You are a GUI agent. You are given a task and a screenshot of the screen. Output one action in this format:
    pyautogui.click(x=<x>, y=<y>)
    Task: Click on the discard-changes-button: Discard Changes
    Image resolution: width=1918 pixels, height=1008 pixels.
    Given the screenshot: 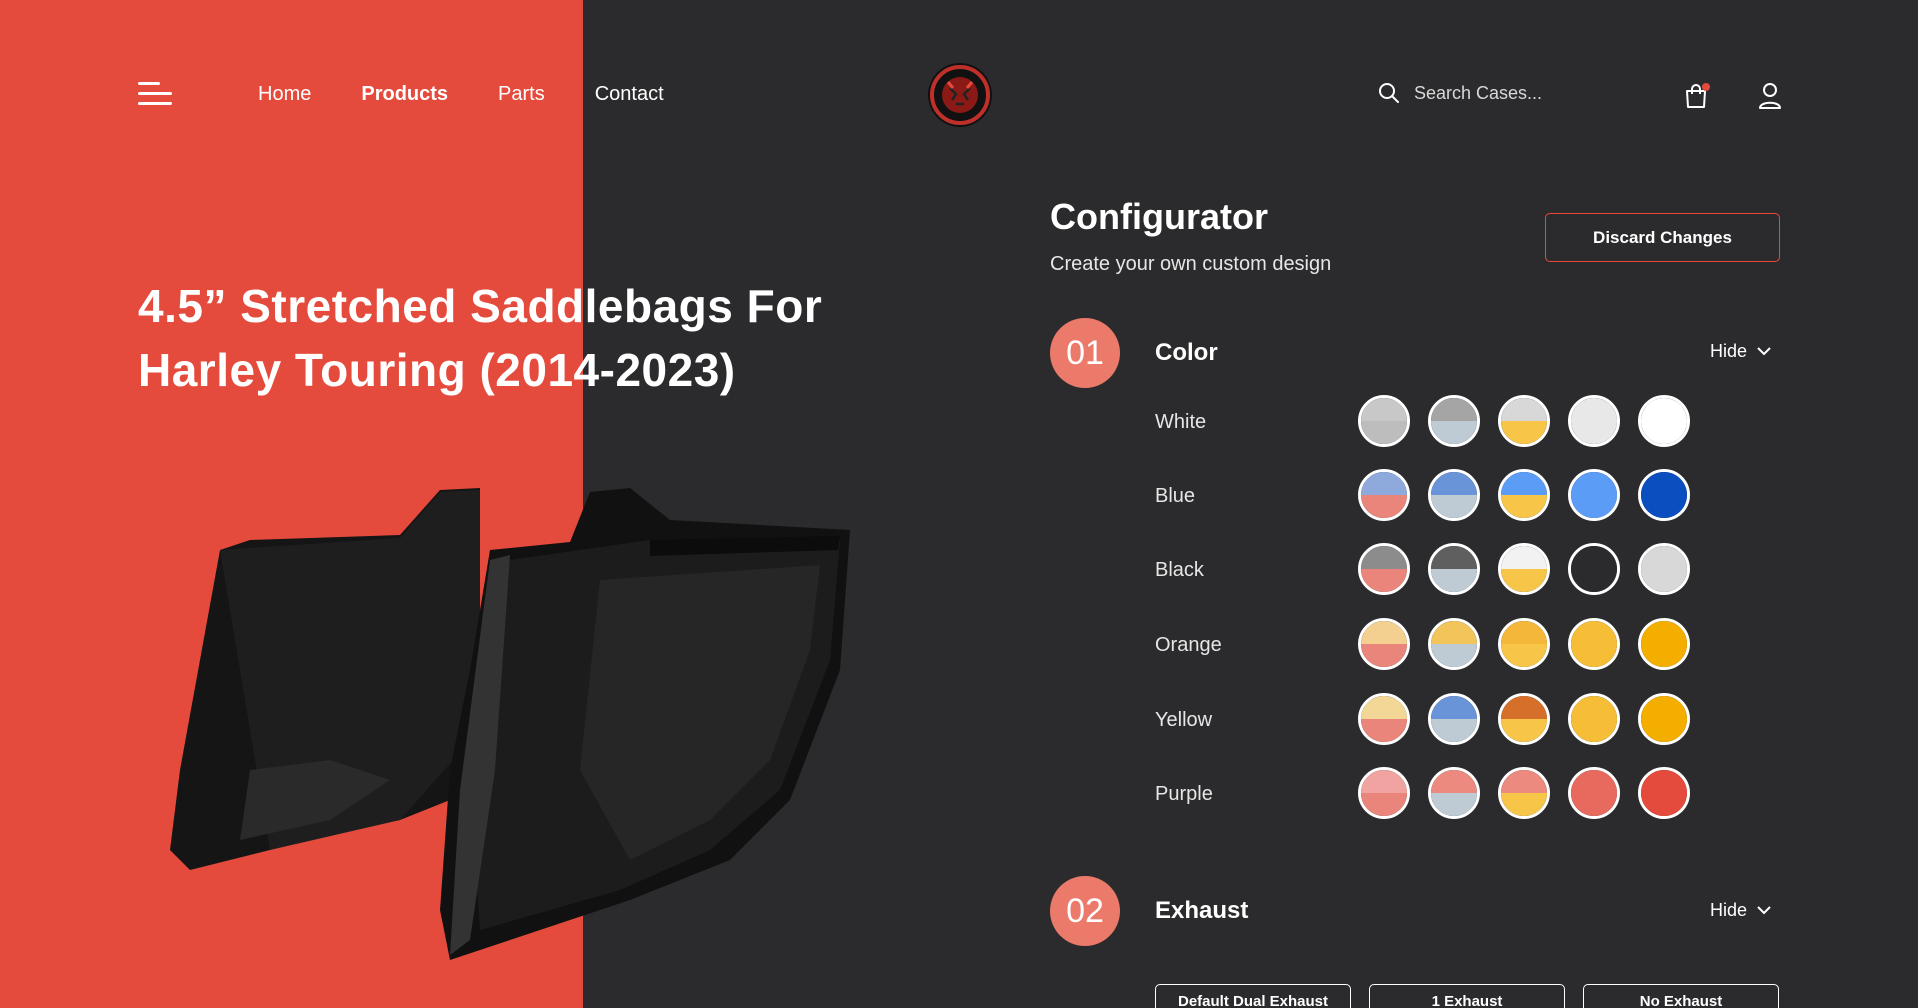 What is the action you would take?
    pyautogui.click(x=1662, y=237)
    